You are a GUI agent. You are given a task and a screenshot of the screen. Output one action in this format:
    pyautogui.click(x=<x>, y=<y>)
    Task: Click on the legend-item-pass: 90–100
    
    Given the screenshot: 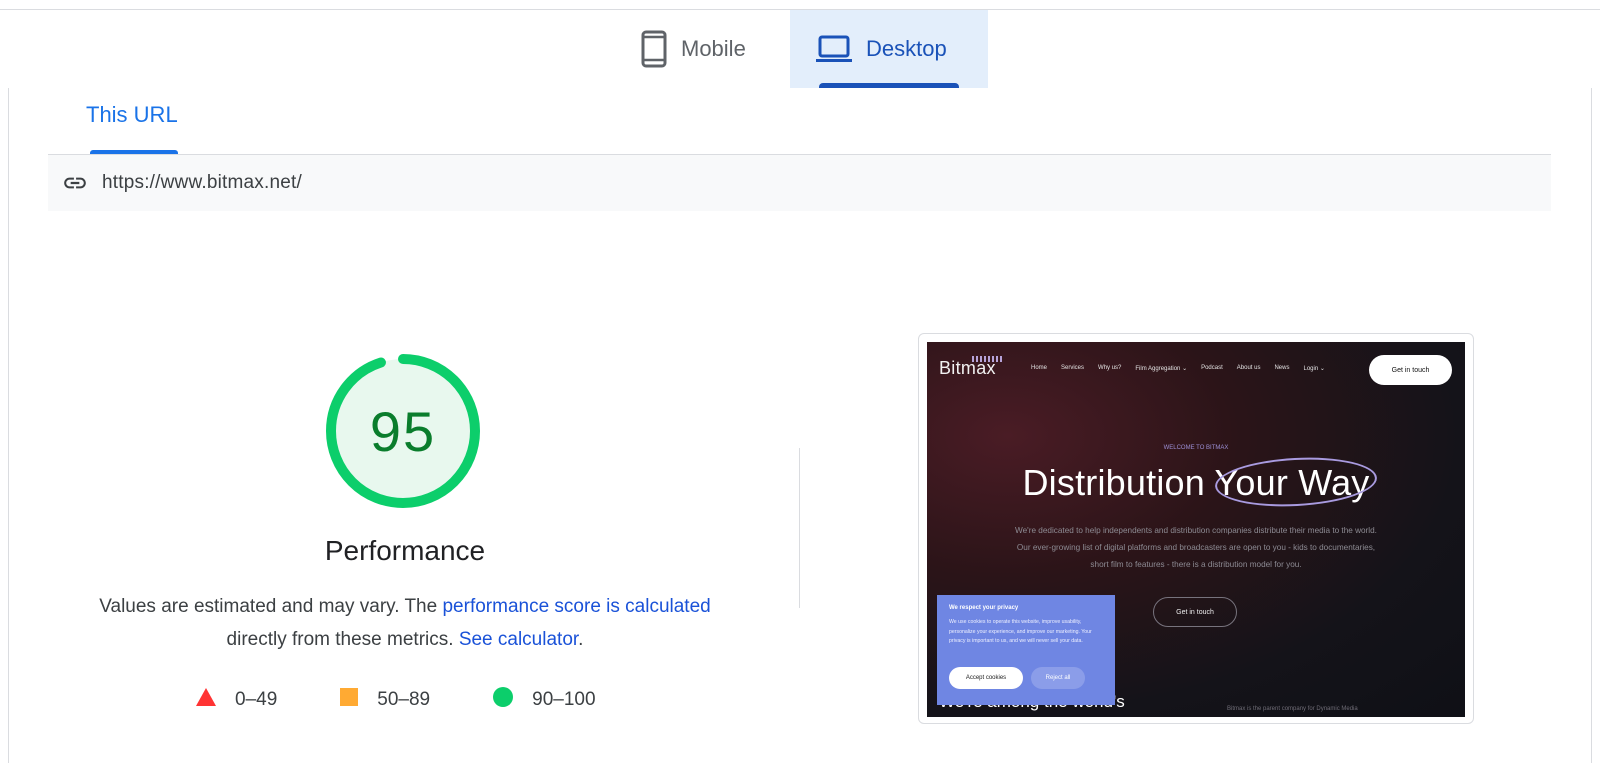 What is the action you would take?
    pyautogui.click(x=544, y=700)
    